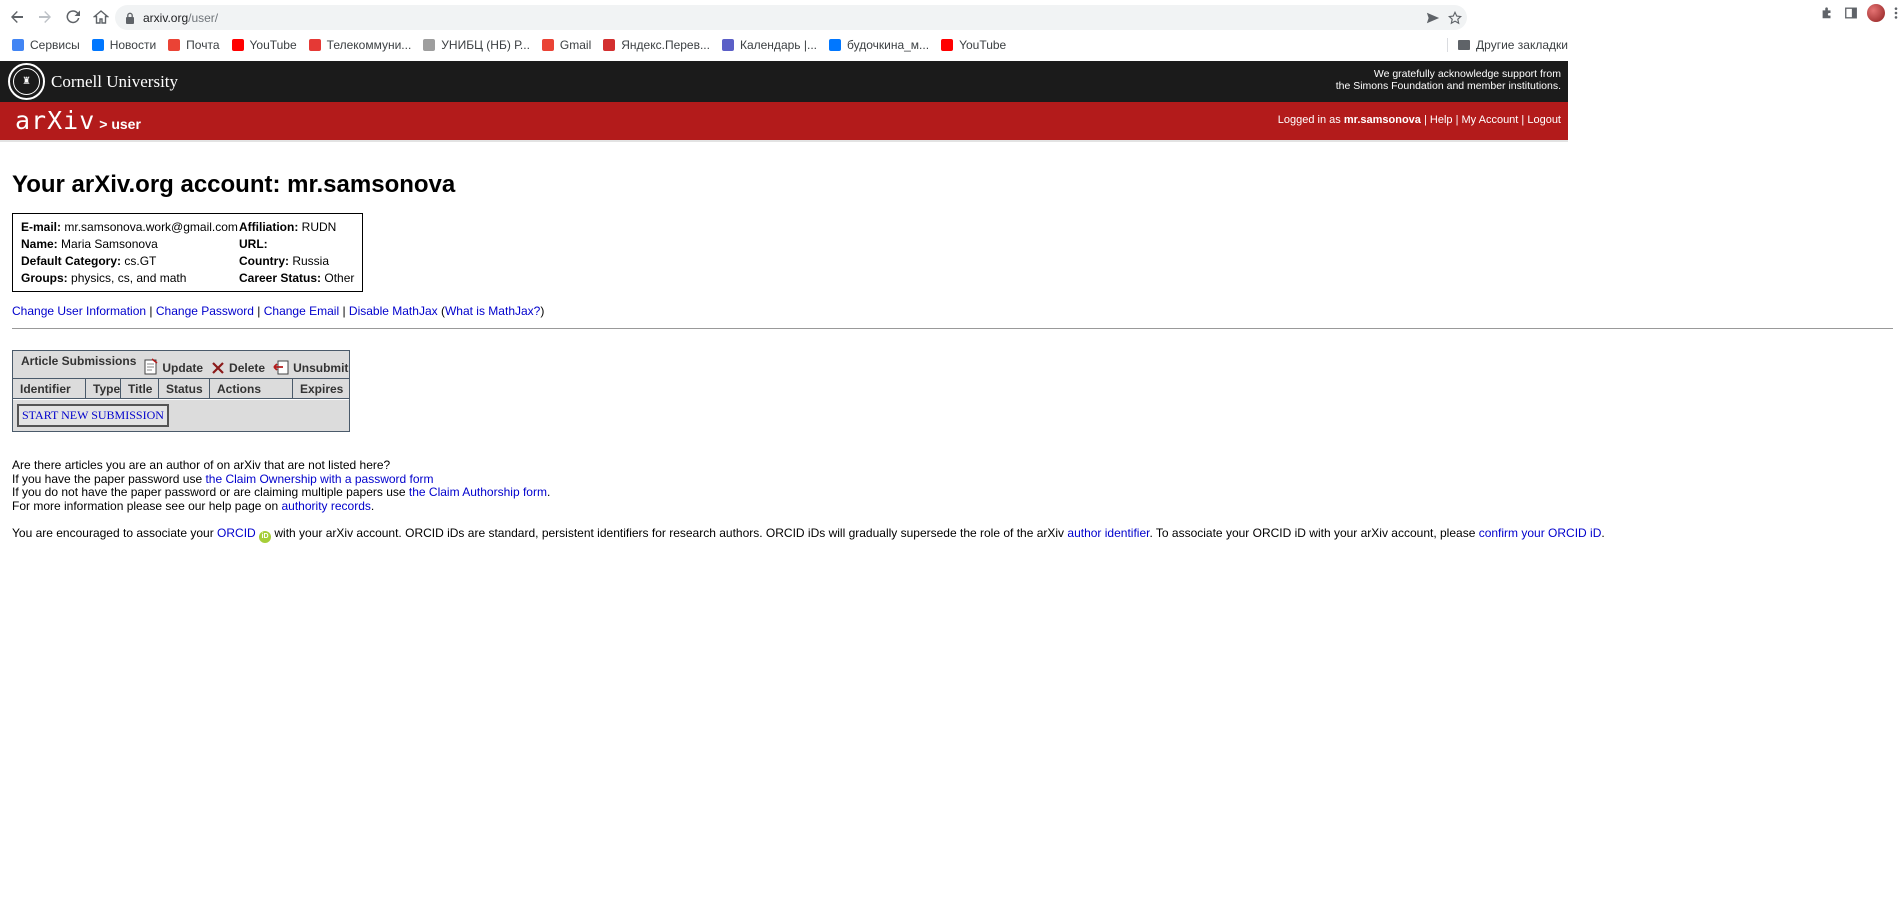 The width and height of the screenshot is (1901, 901). What do you see at coordinates (319, 479) in the screenshot?
I see `claim-ownership-link: the Claim Ownership with a password form` at bounding box center [319, 479].